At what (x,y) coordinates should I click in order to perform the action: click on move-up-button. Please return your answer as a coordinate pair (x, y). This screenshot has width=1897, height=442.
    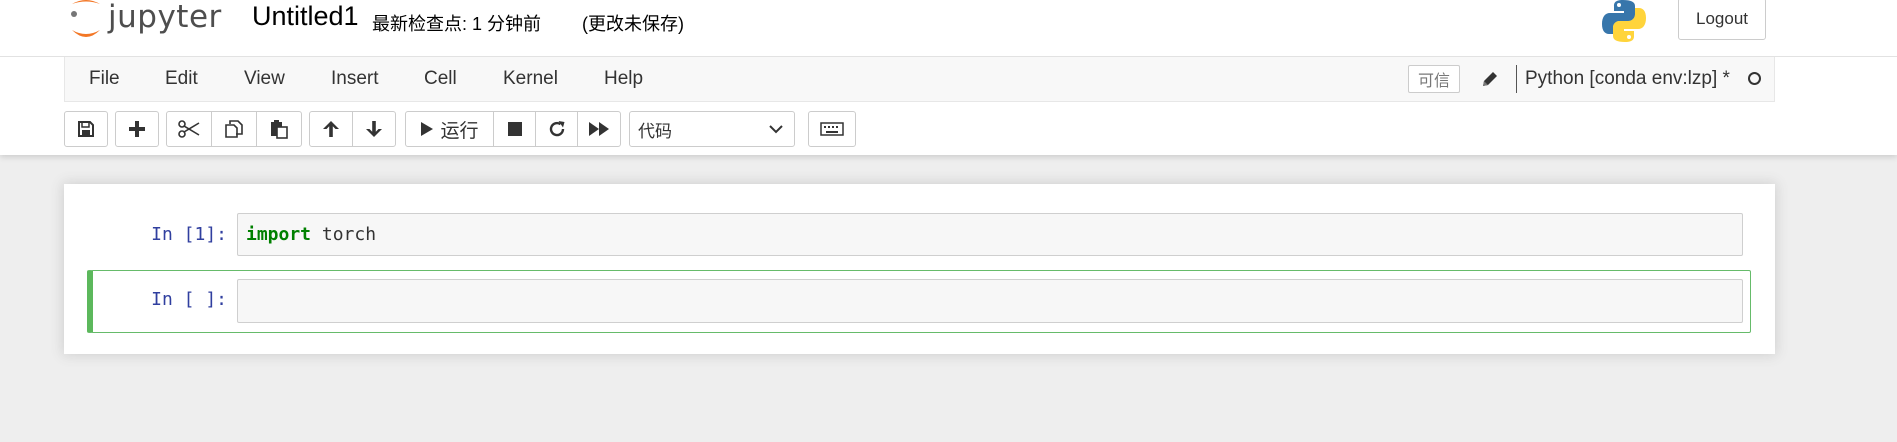
    Looking at the image, I should click on (331, 129).